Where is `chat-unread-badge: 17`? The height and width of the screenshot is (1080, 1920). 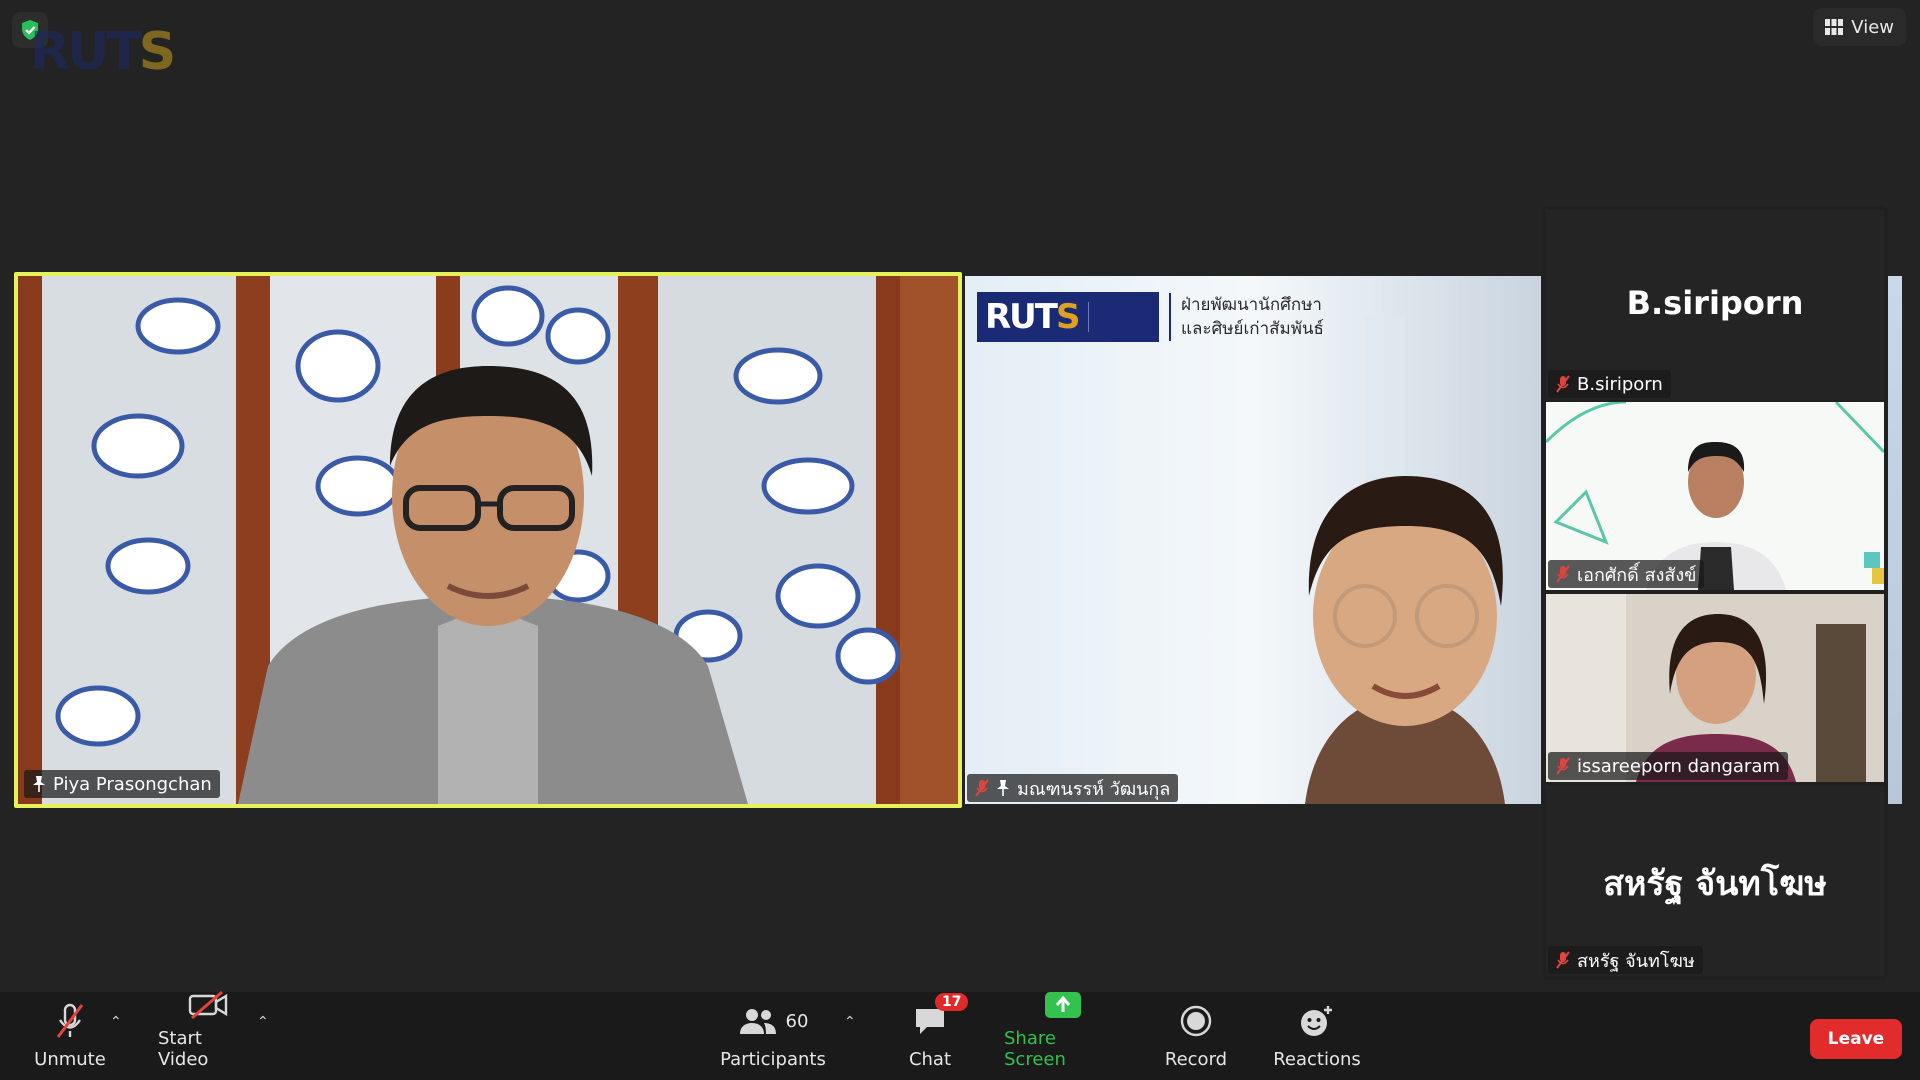 chat-unread-badge: 17 is located at coordinates (952, 1002).